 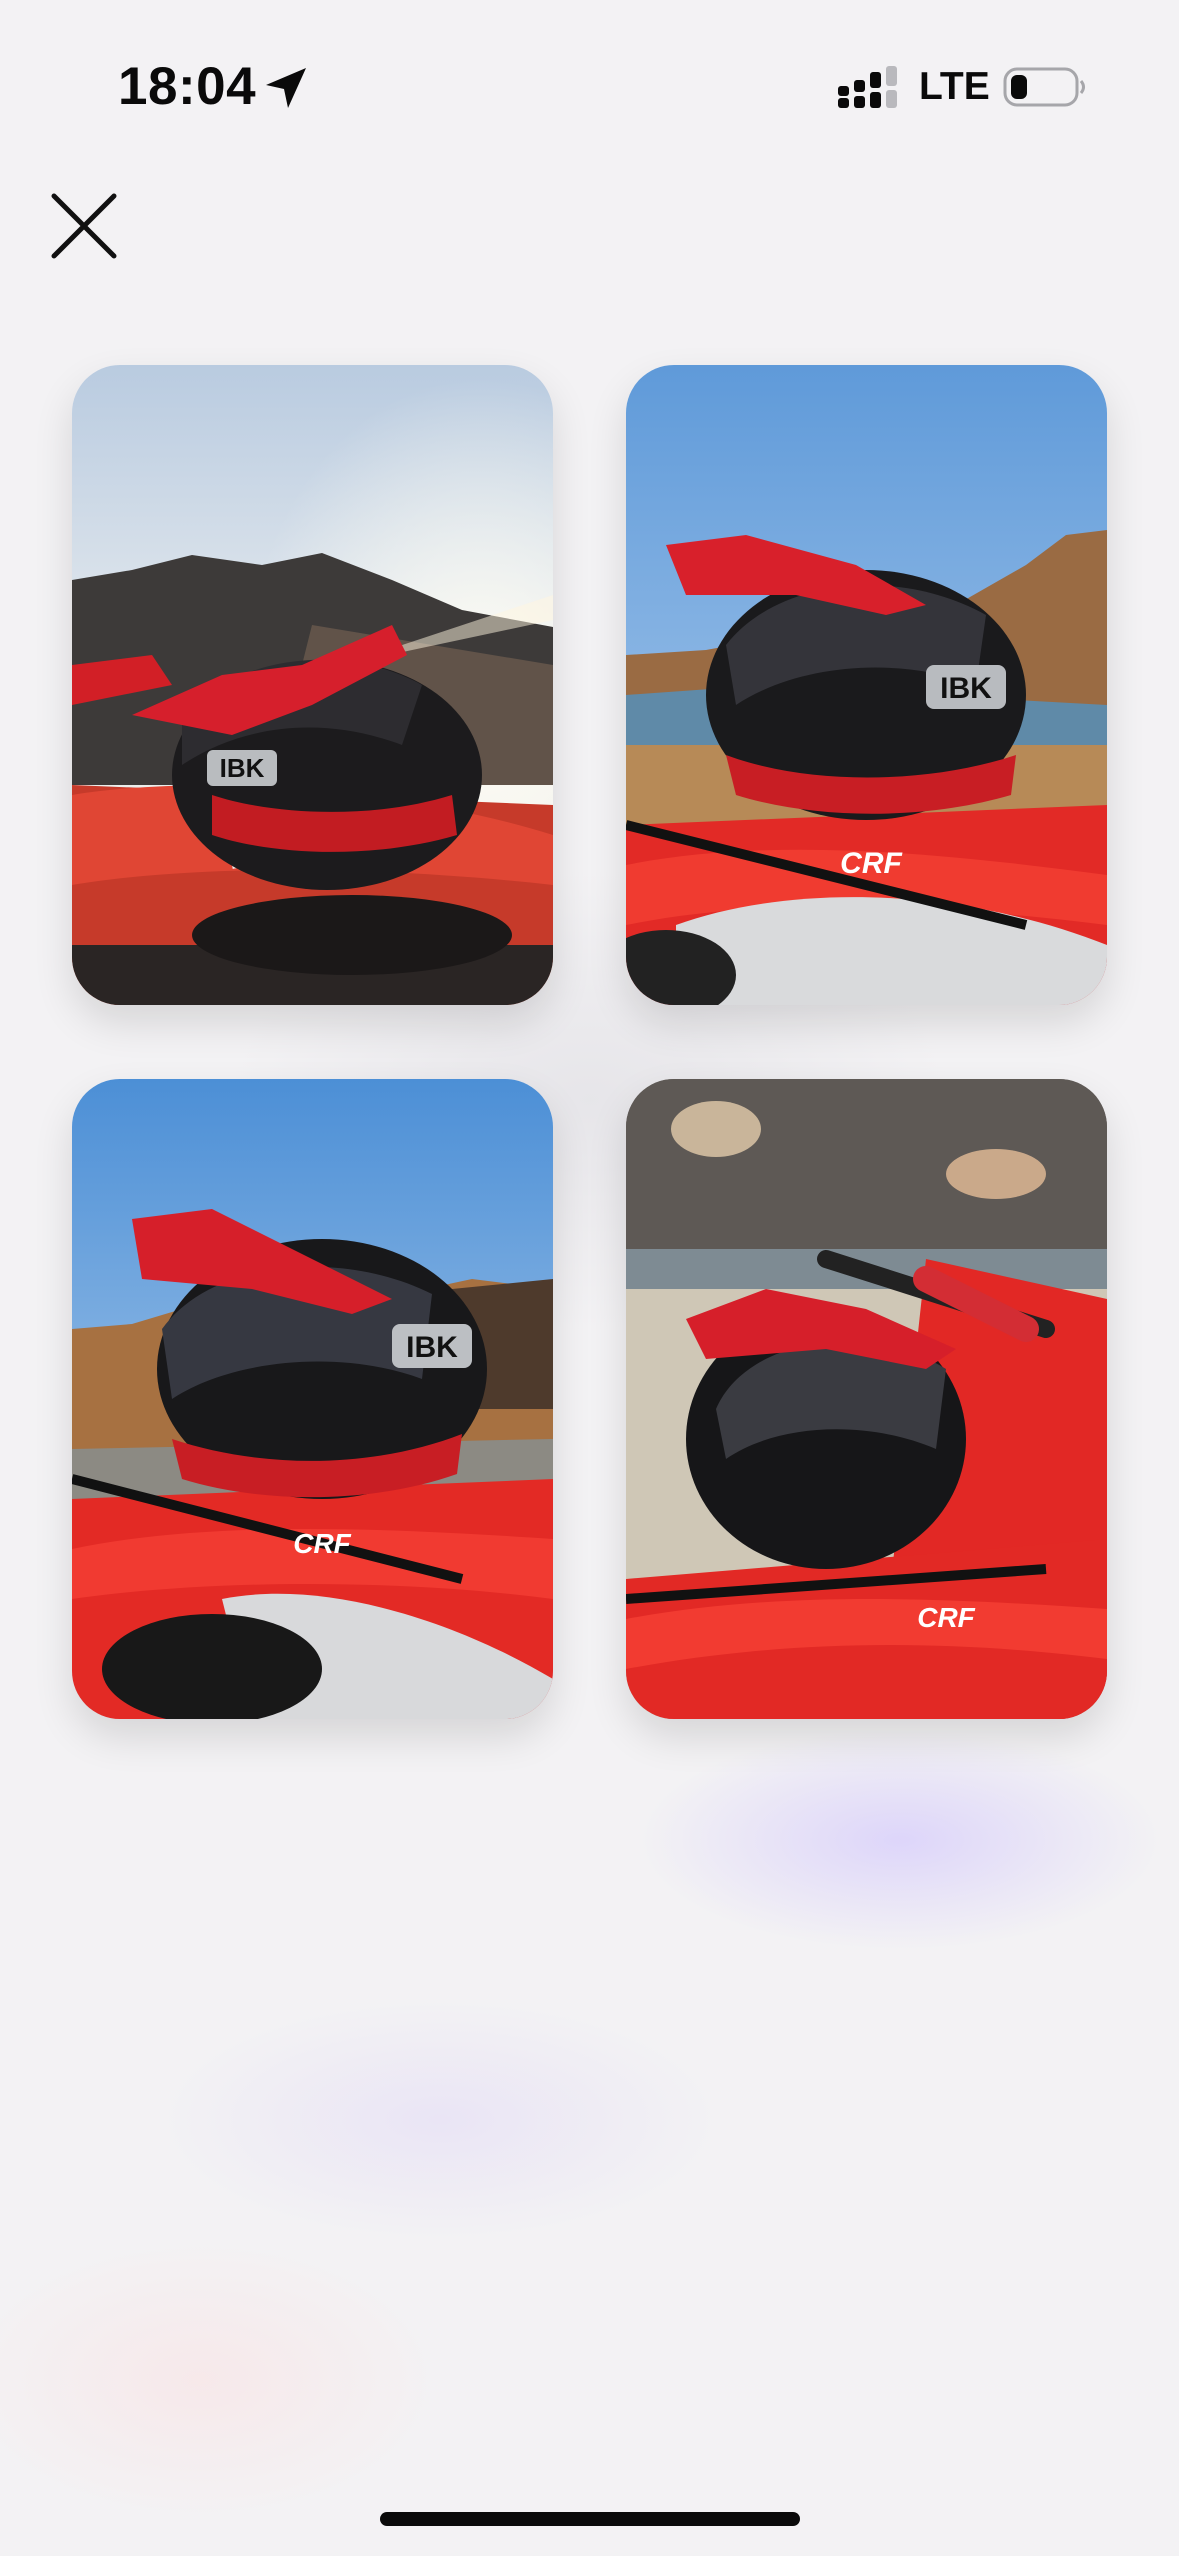 I want to click on cellular-signal-icon, so click(x=867, y=87).